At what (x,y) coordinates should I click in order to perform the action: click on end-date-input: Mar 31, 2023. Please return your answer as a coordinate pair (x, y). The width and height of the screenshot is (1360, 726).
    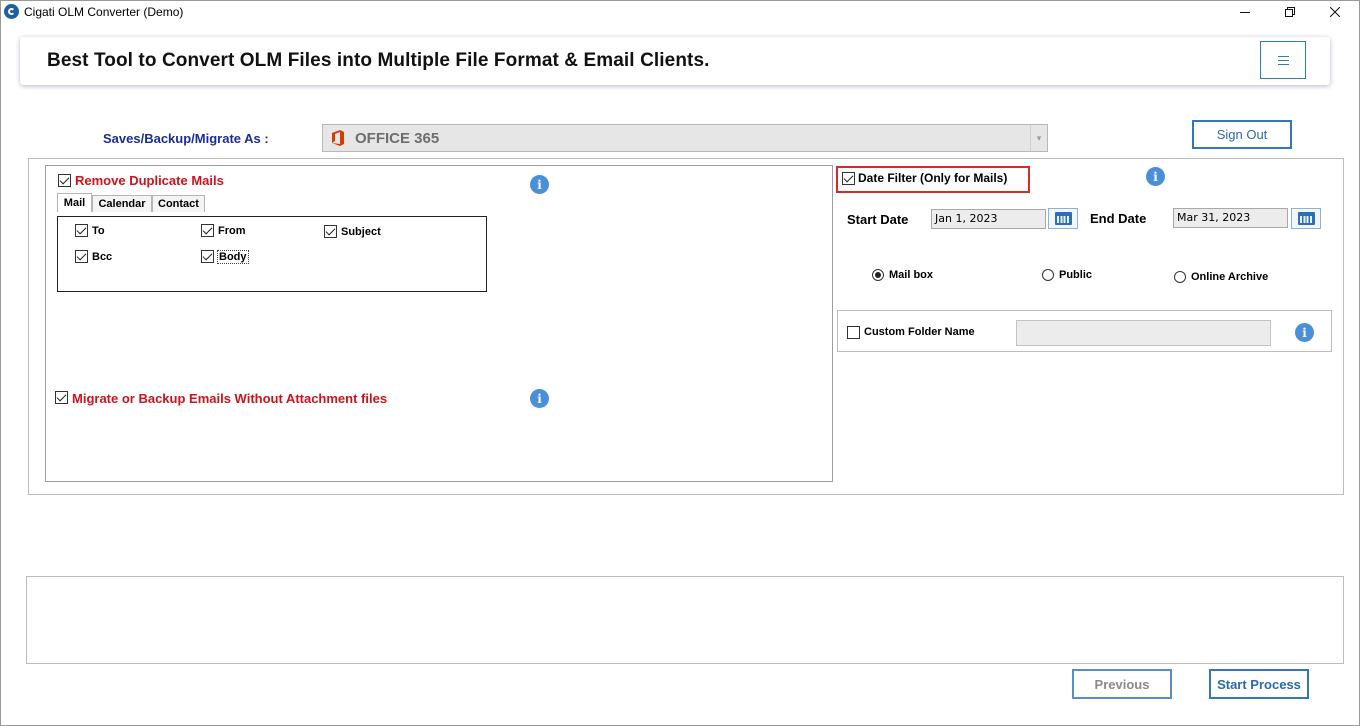
    Looking at the image, I should click on (1230, 218).